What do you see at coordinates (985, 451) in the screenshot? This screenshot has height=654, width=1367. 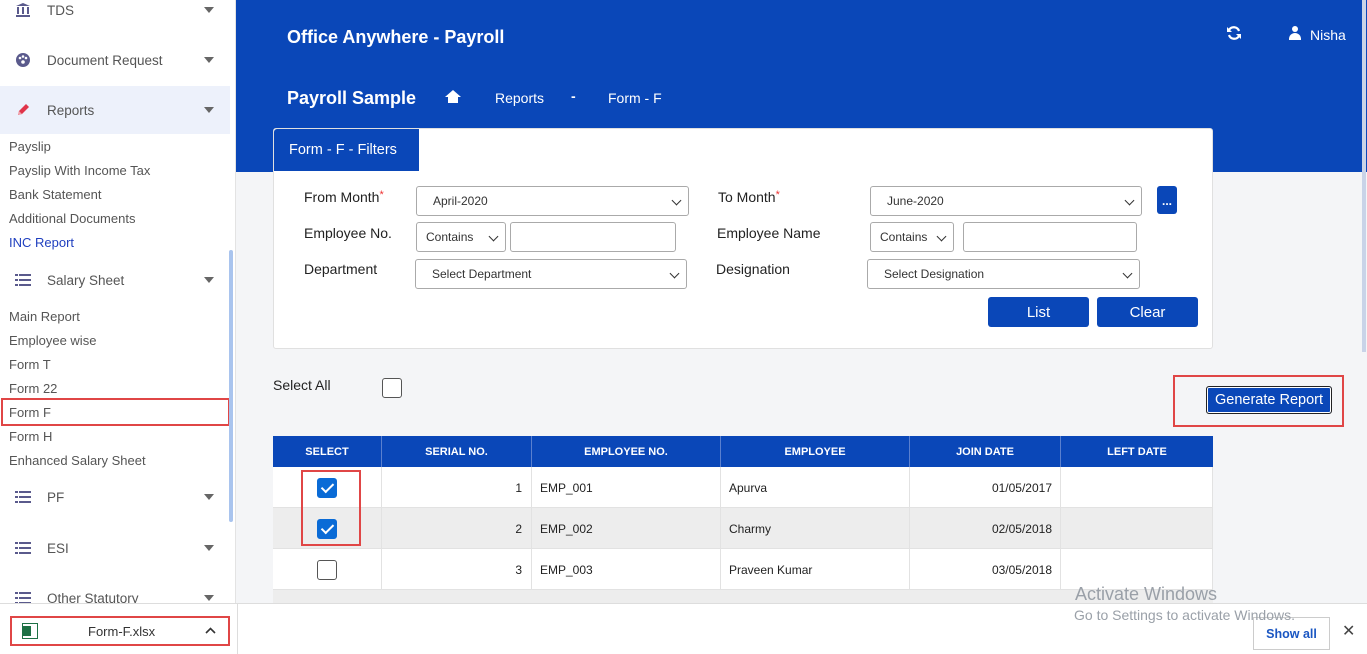 I see `column-header: JOIN DATE` at bounding box center [985, 451].